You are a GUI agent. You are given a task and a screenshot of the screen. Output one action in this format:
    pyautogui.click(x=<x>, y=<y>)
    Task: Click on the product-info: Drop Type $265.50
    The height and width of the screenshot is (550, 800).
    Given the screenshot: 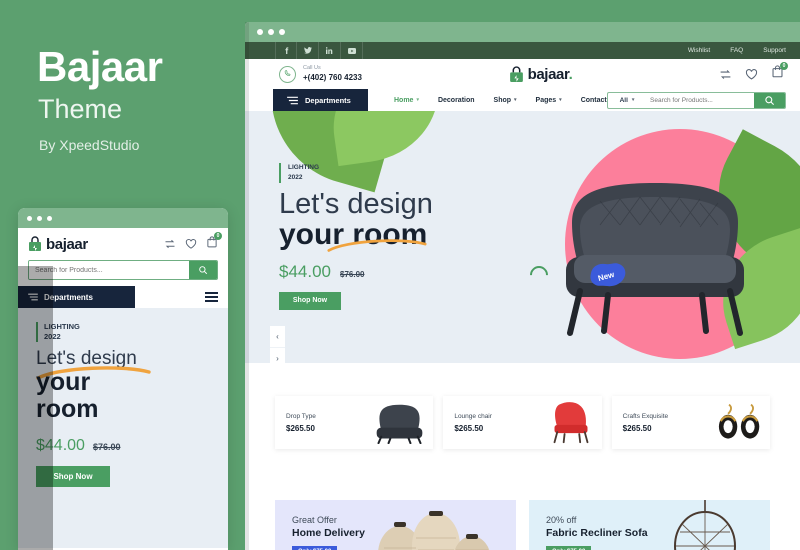 What is the action you would take?
    pyautogui.click(x=301, y=423)
    